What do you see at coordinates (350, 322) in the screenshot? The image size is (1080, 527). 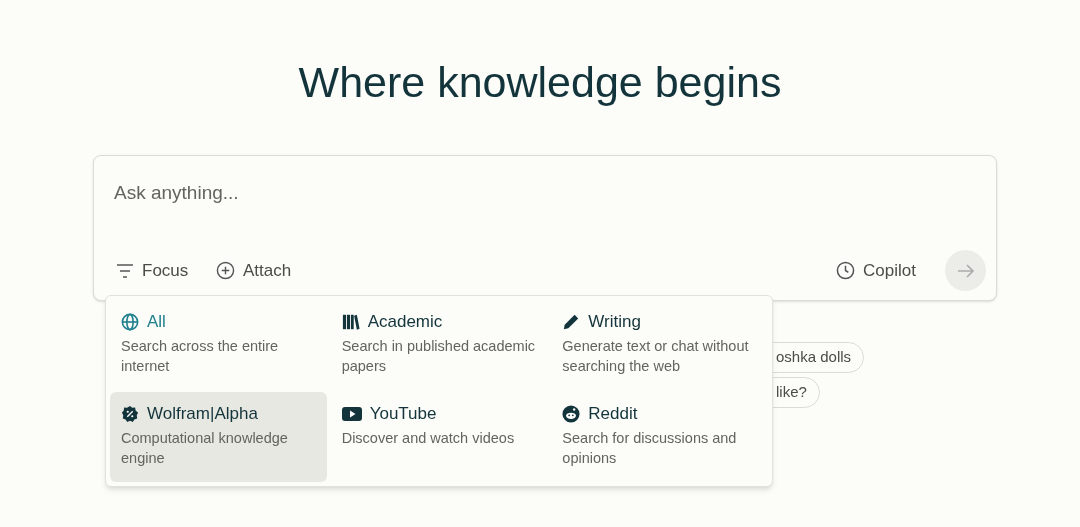 I see `books-icon` at bounding box center [350, 322].